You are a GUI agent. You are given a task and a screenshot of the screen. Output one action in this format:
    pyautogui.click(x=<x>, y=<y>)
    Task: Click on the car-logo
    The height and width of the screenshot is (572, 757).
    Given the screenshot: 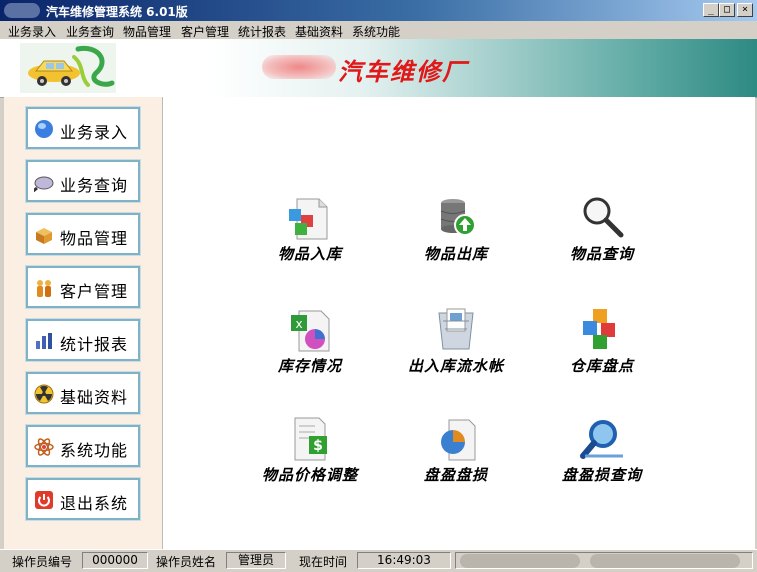 What is the action you would take?
    pyautogui.click(x=68, y=68)
    